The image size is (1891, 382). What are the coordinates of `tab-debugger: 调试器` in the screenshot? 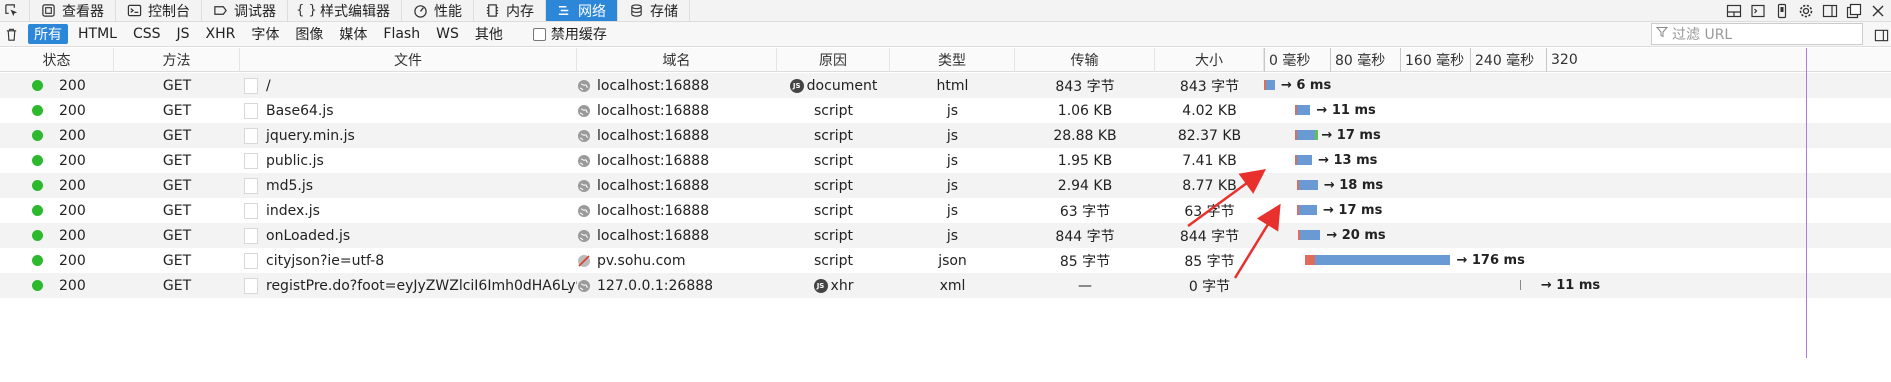 It's located at (245, 10).